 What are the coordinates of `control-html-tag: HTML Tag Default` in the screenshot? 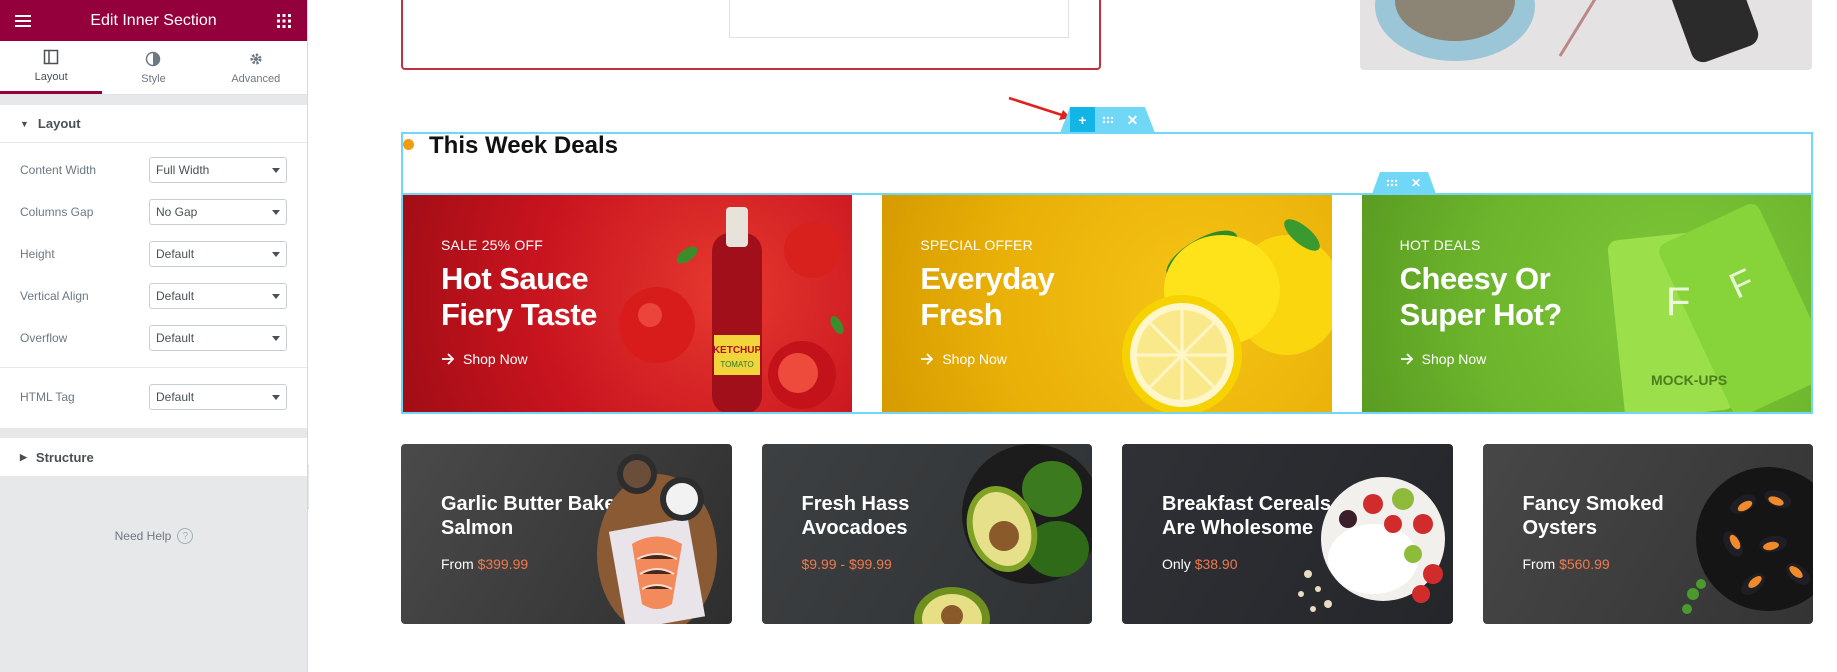 It's located at (153, 397).